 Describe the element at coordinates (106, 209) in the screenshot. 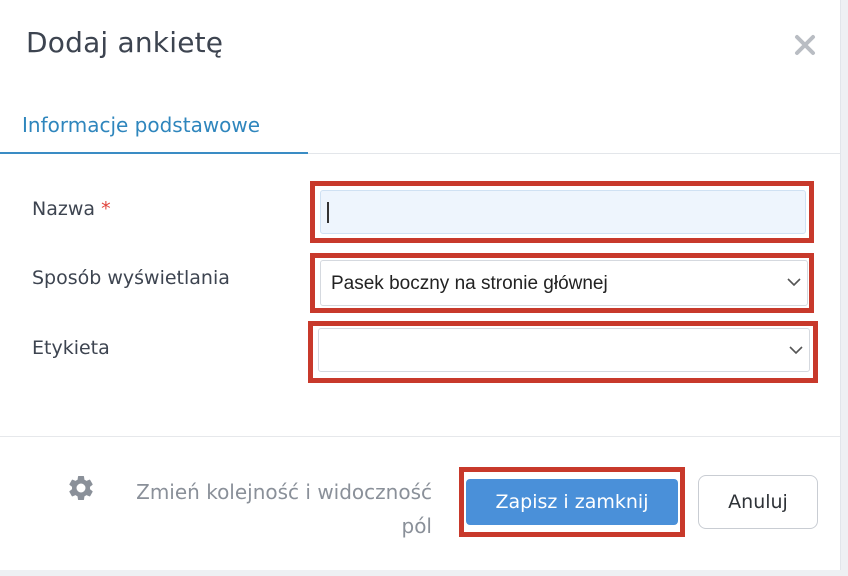

I see `required-marker: *` at that location.